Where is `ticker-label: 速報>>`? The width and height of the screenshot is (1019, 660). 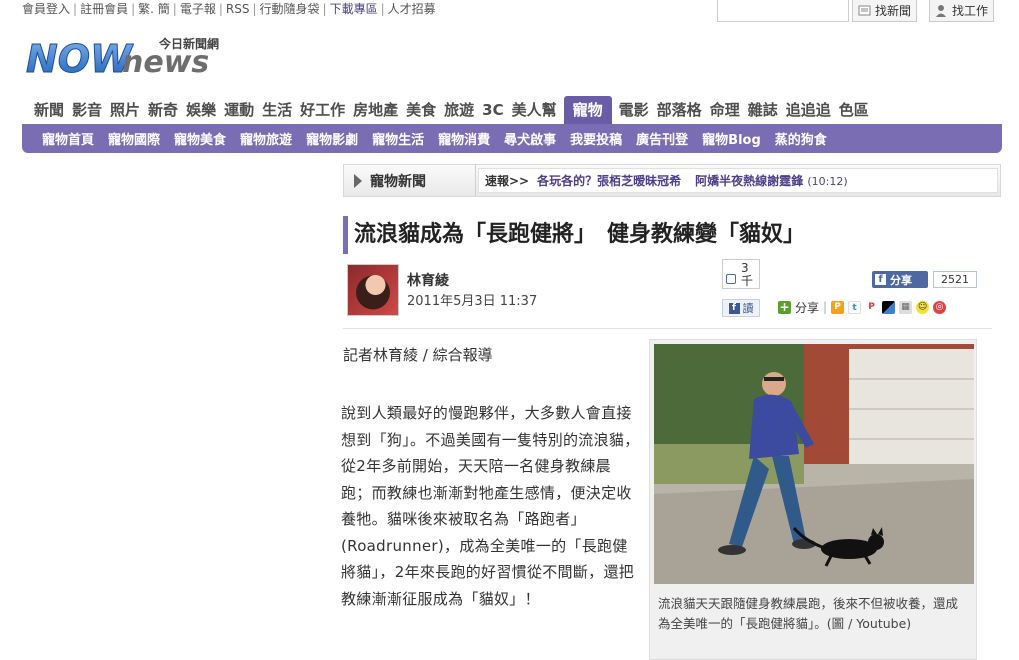 ticker-label: 速報>> is located at coordinates (507, 181).